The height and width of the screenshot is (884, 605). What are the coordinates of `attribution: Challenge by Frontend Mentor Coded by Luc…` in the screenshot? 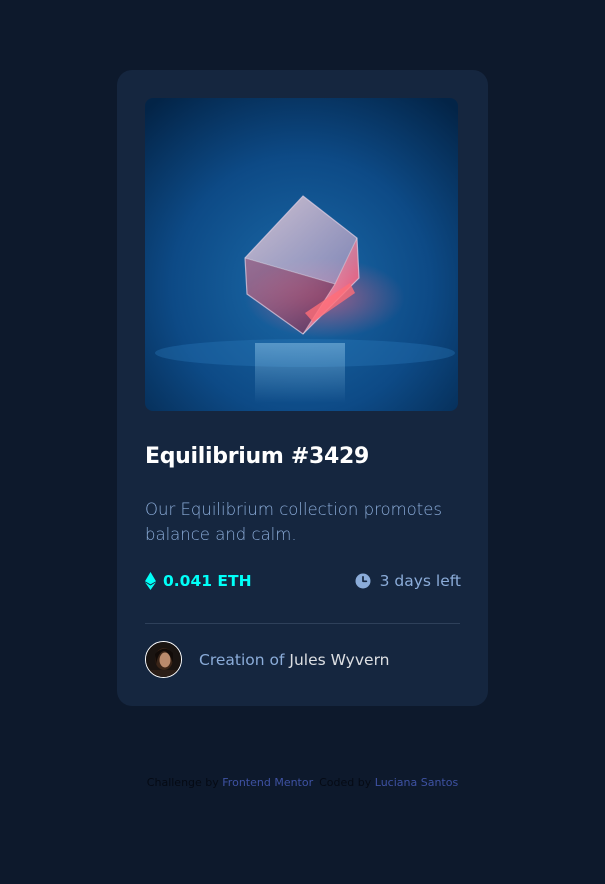 It's located at (302, 782).